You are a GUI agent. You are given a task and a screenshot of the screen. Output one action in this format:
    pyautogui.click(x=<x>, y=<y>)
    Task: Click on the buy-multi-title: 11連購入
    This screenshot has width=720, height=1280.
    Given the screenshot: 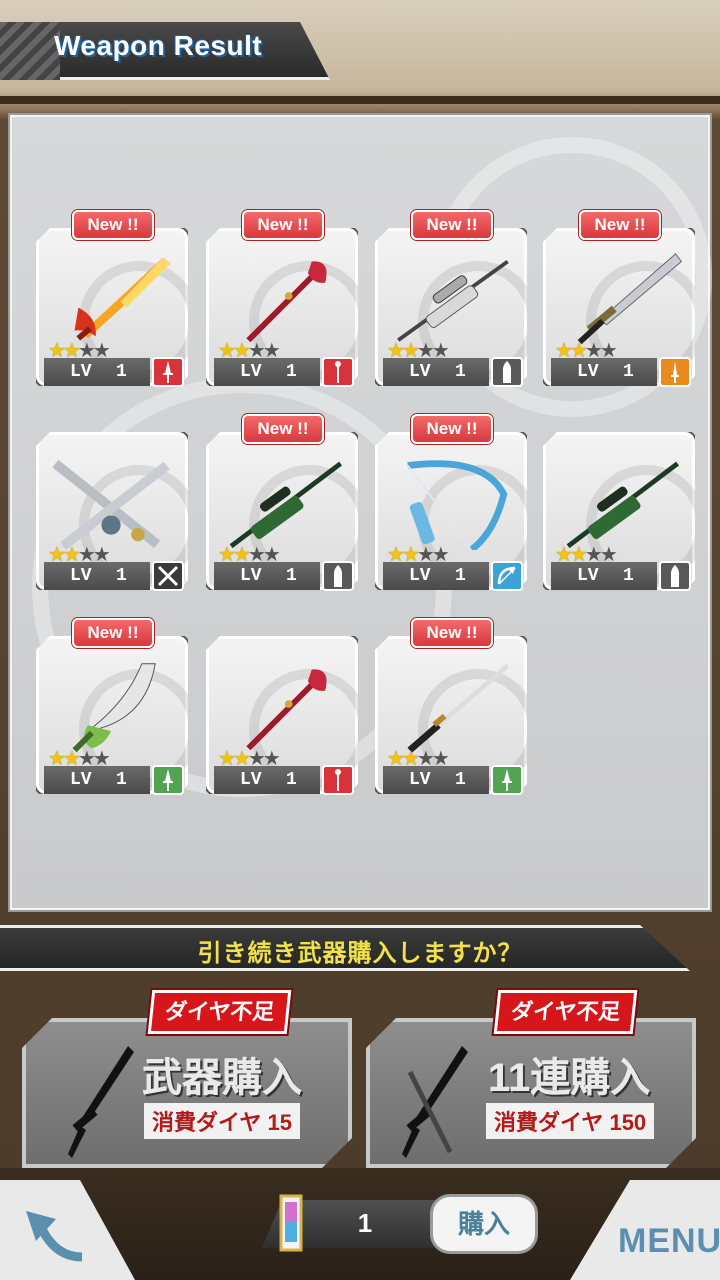 What is the action you would take?
    pyautogui.click(x=569, y=1078)
    